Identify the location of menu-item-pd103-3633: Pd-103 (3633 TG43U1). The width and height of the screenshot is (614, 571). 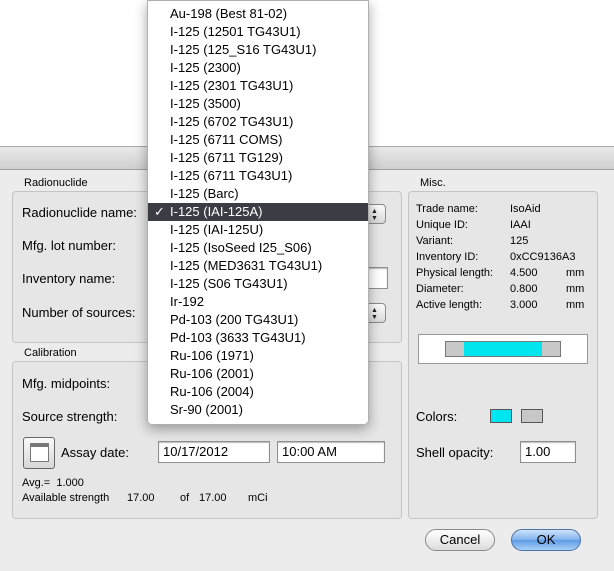
(258, 338).